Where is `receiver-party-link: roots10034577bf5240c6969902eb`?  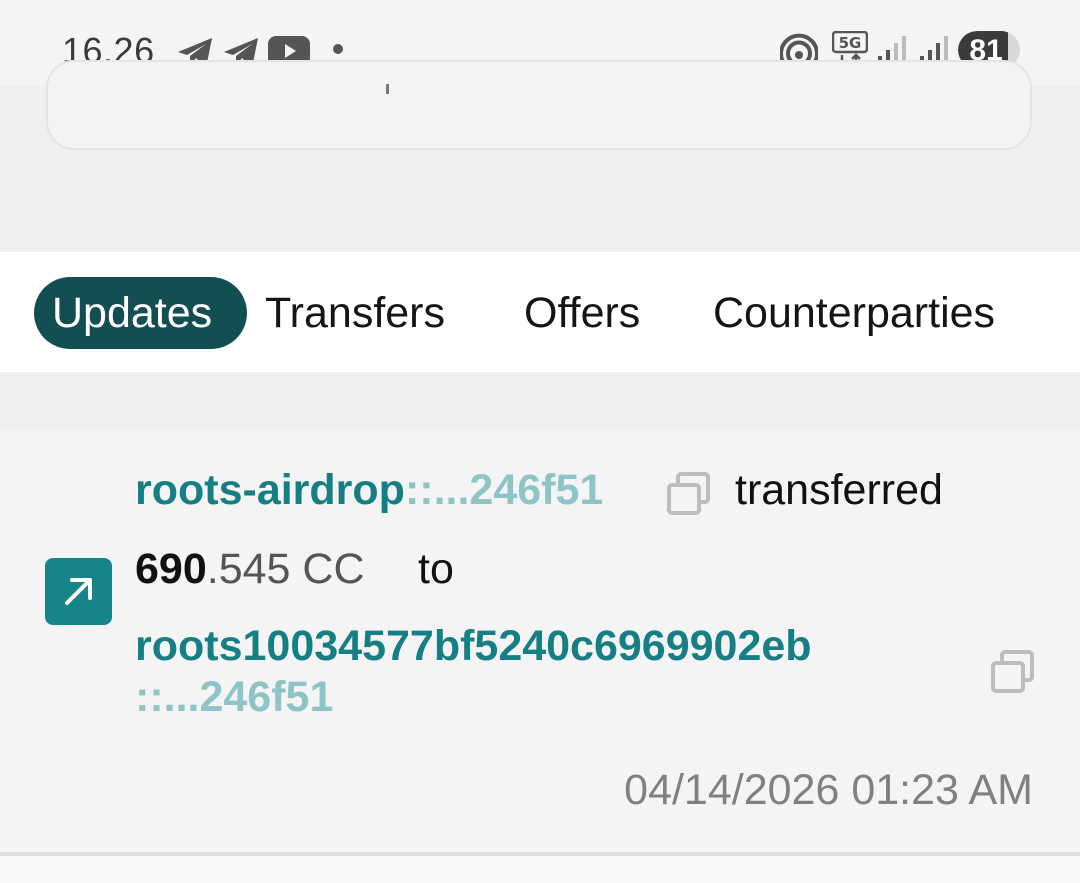
receiver-party-link: roots10034577bf5240c6969902eb is located at coordinates (473, 646).